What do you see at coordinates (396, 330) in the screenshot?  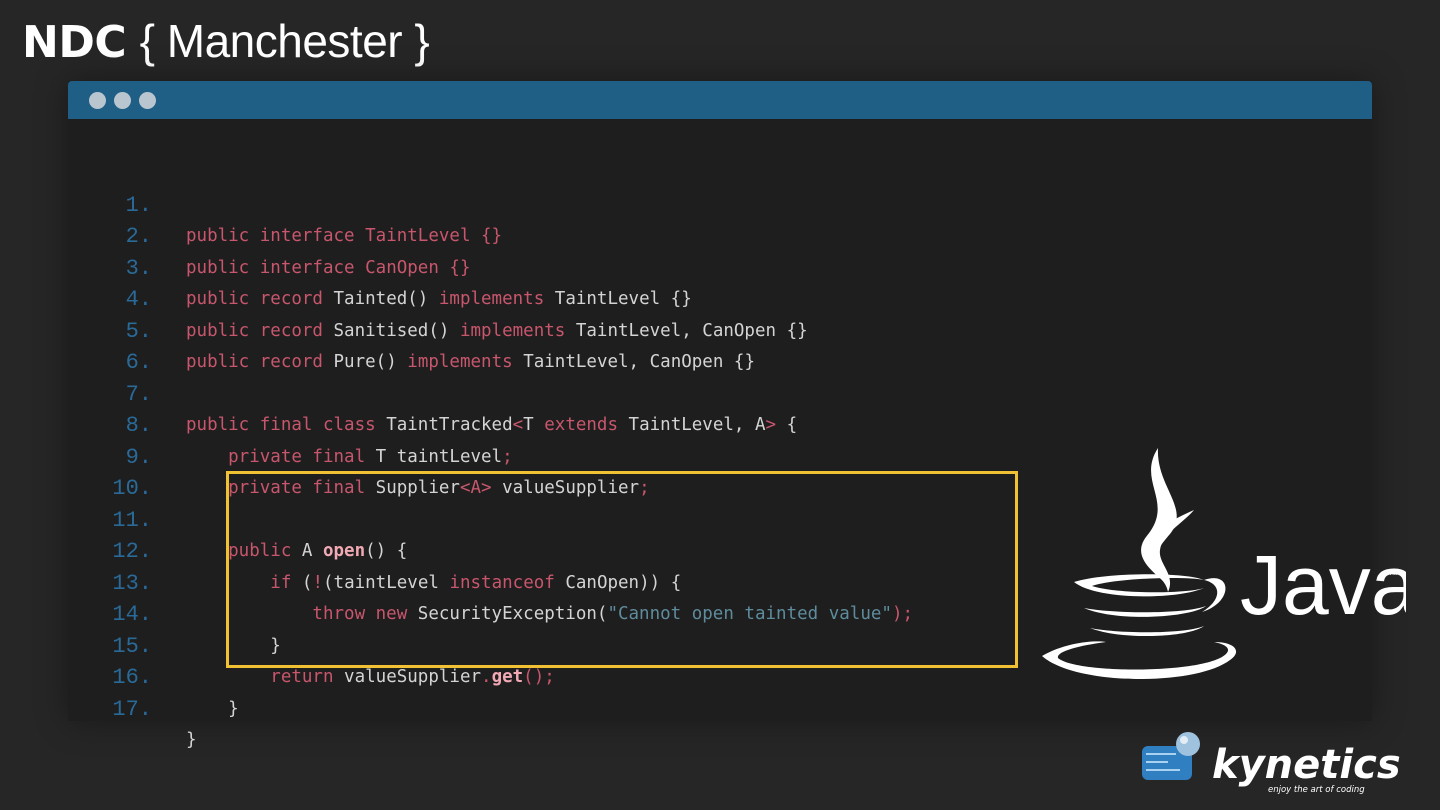 I see `code-token: Sanitised()` at bounding box center [396, 330].